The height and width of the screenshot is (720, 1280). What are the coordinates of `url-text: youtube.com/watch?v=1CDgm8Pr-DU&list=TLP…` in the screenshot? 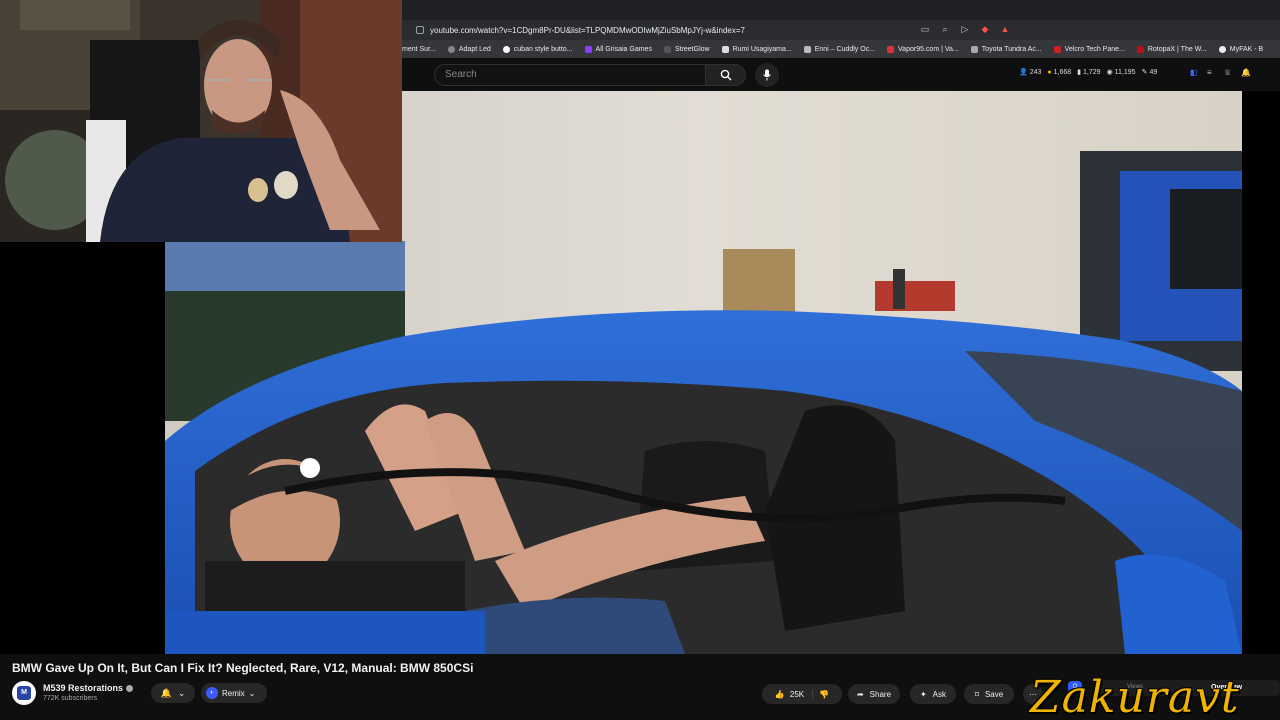 It's located at (587, 30).